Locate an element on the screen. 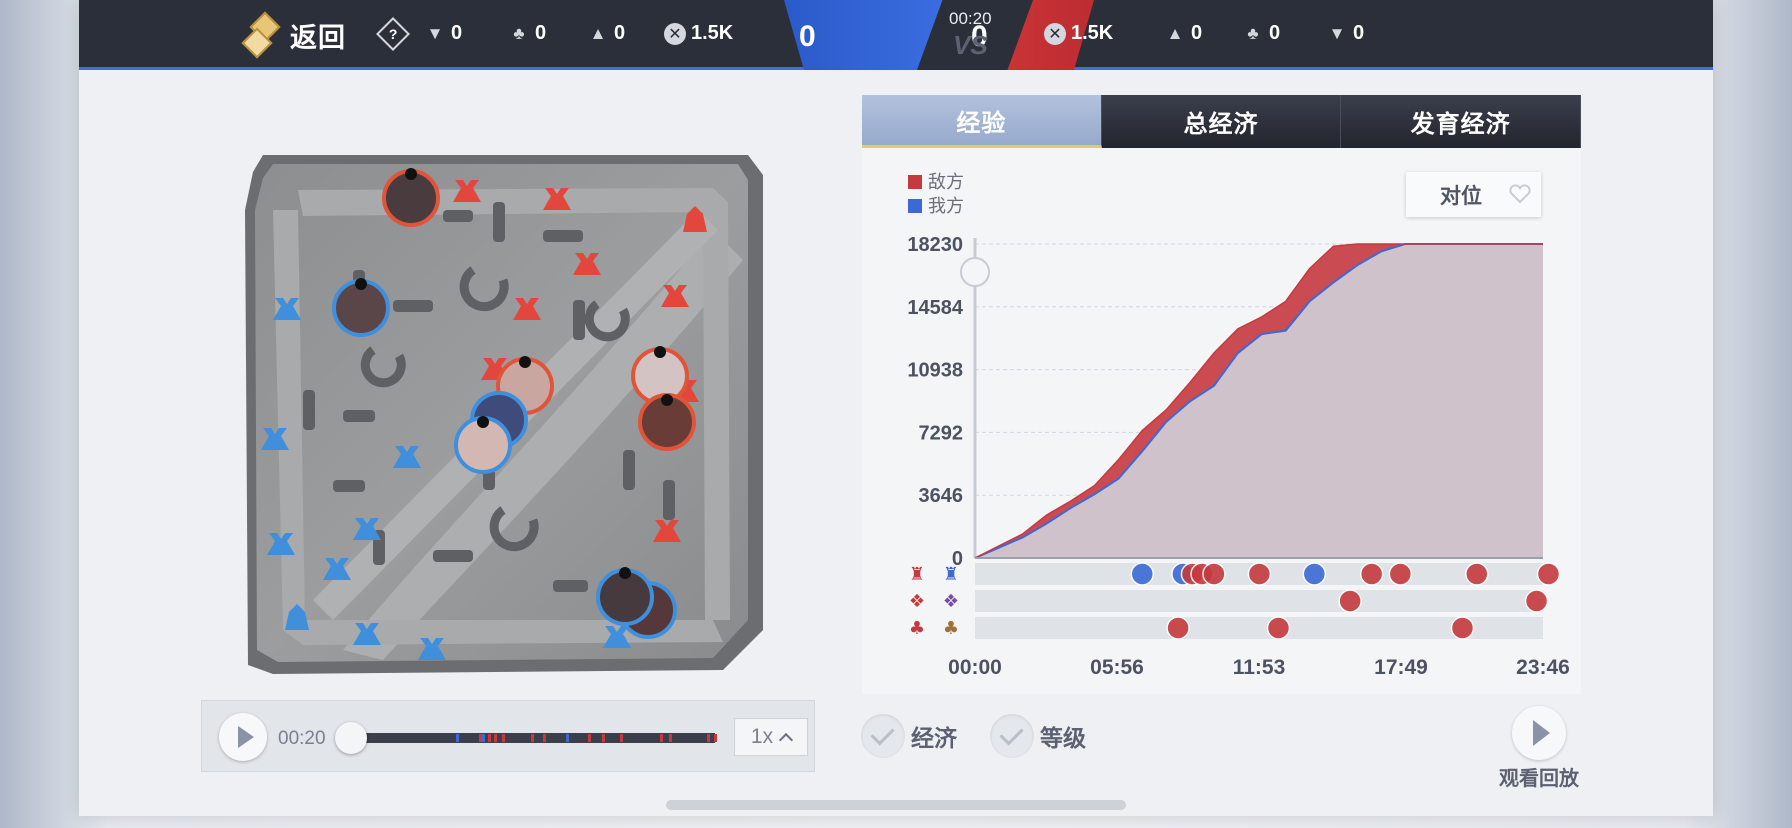  tab-total-economy: 总经济 is located at coordinates (1221, 121).